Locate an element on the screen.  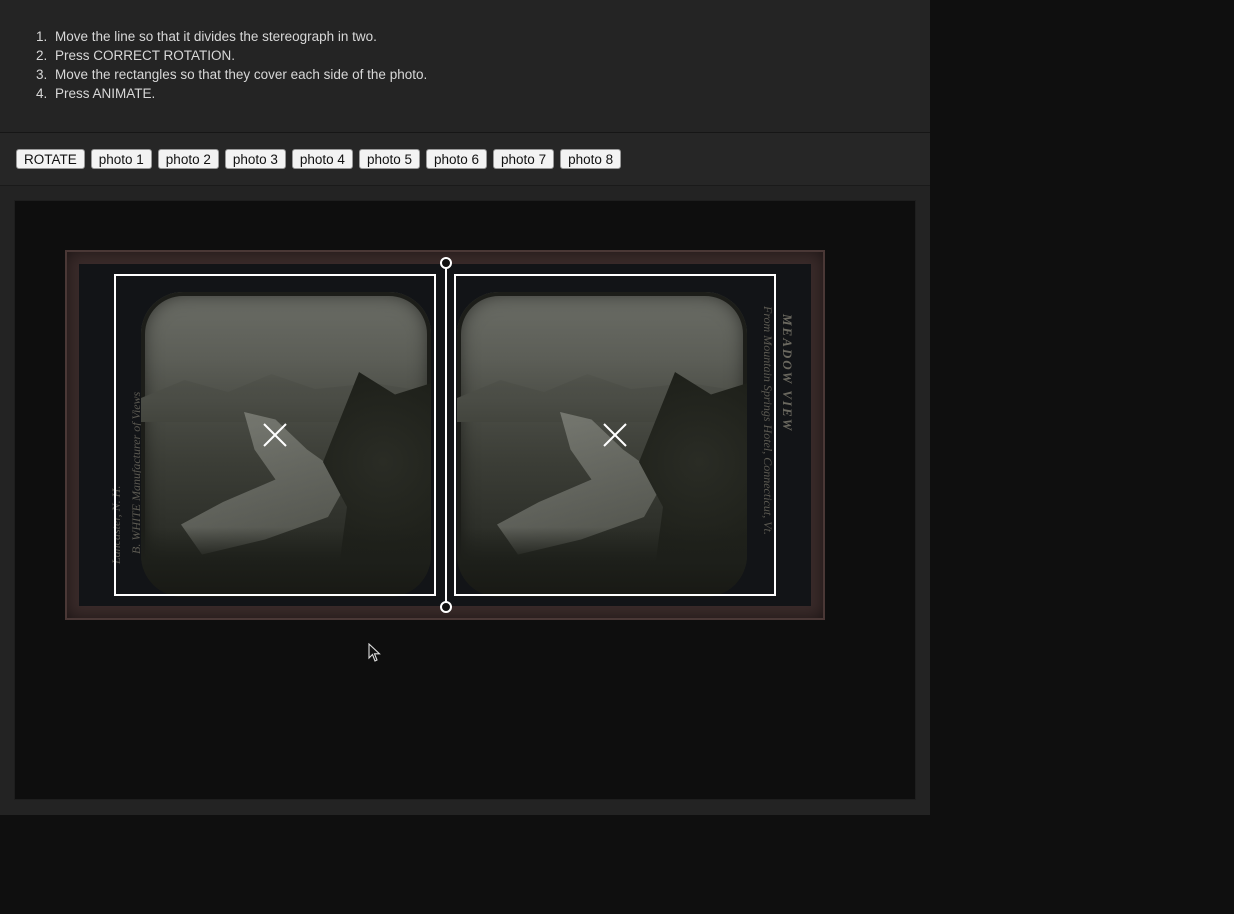
divider-top-handle-icon is located at coordinates (446, 263).